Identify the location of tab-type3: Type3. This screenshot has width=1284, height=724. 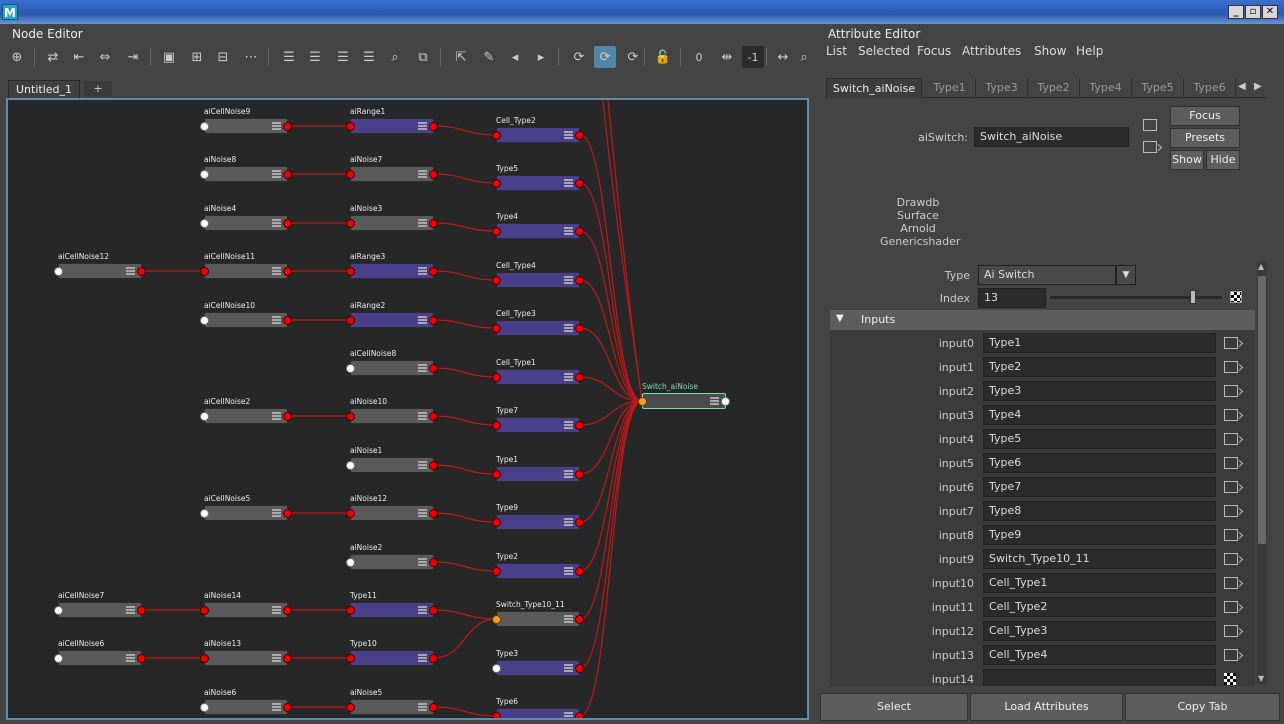
(1002, 88).